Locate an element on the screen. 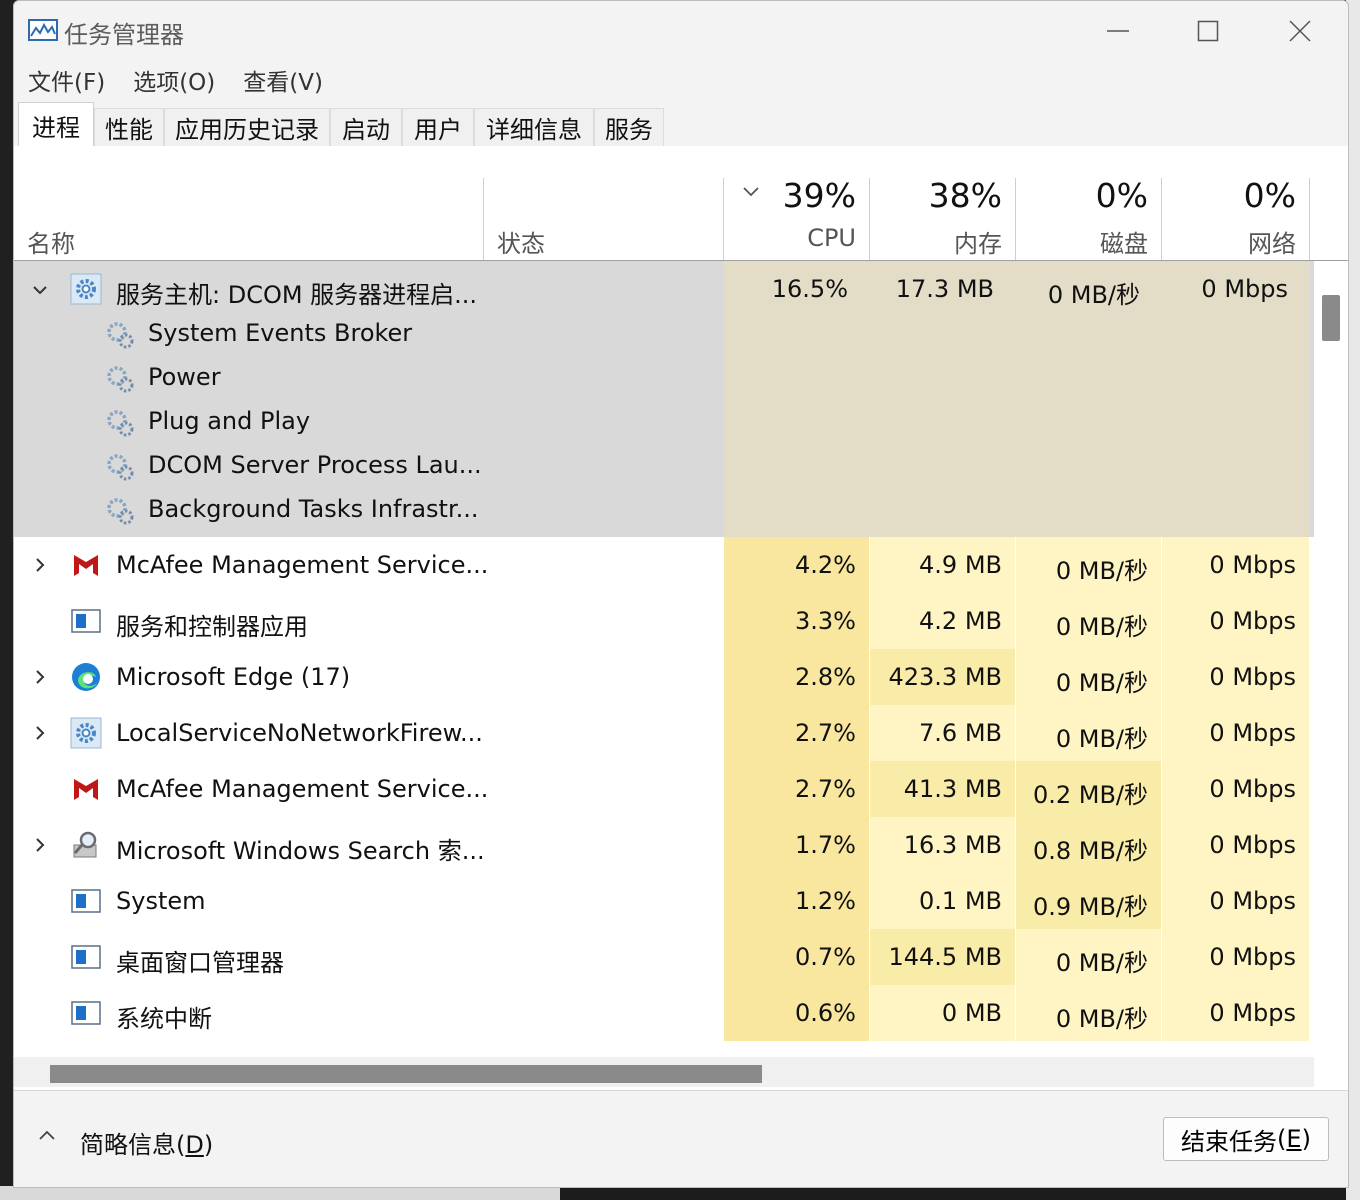  column-header-filler is located at coordinates (1329, 203).